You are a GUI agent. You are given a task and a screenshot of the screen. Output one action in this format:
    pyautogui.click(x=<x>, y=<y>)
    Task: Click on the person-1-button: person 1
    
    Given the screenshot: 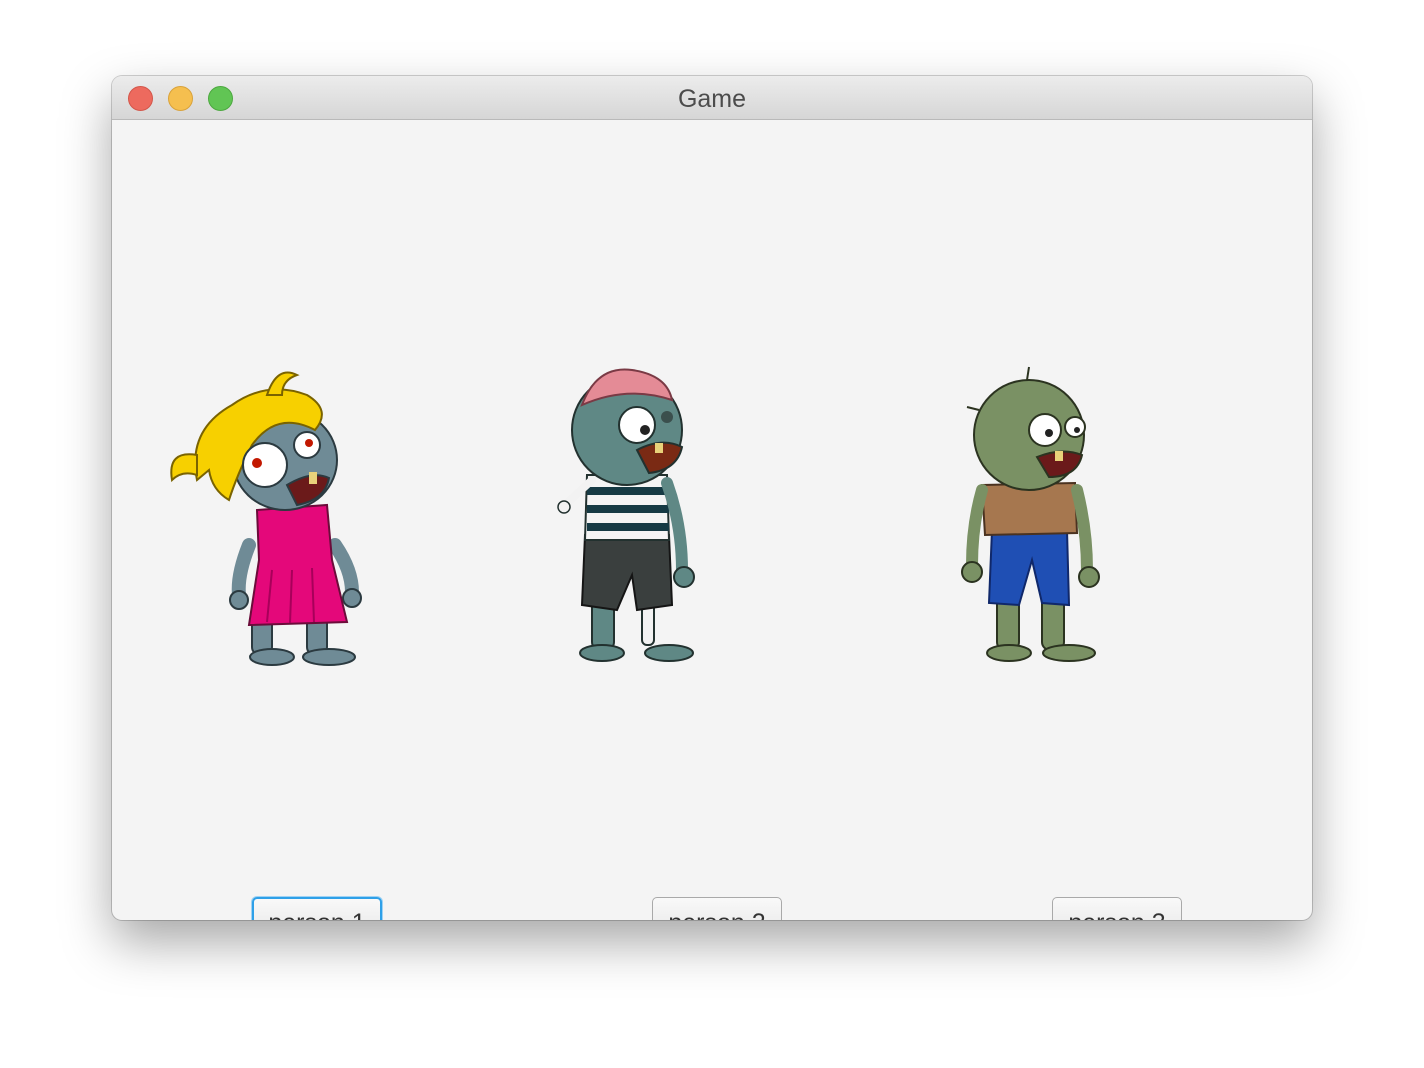 What is the action you would take?
    pyautogui.click(x=317, y=908)
    